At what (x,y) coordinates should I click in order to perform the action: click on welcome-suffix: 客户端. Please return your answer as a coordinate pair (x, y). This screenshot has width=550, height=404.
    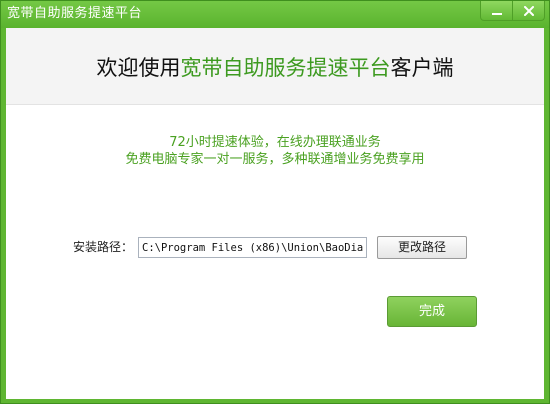
    Looking at the image, I should click on (422, 68).